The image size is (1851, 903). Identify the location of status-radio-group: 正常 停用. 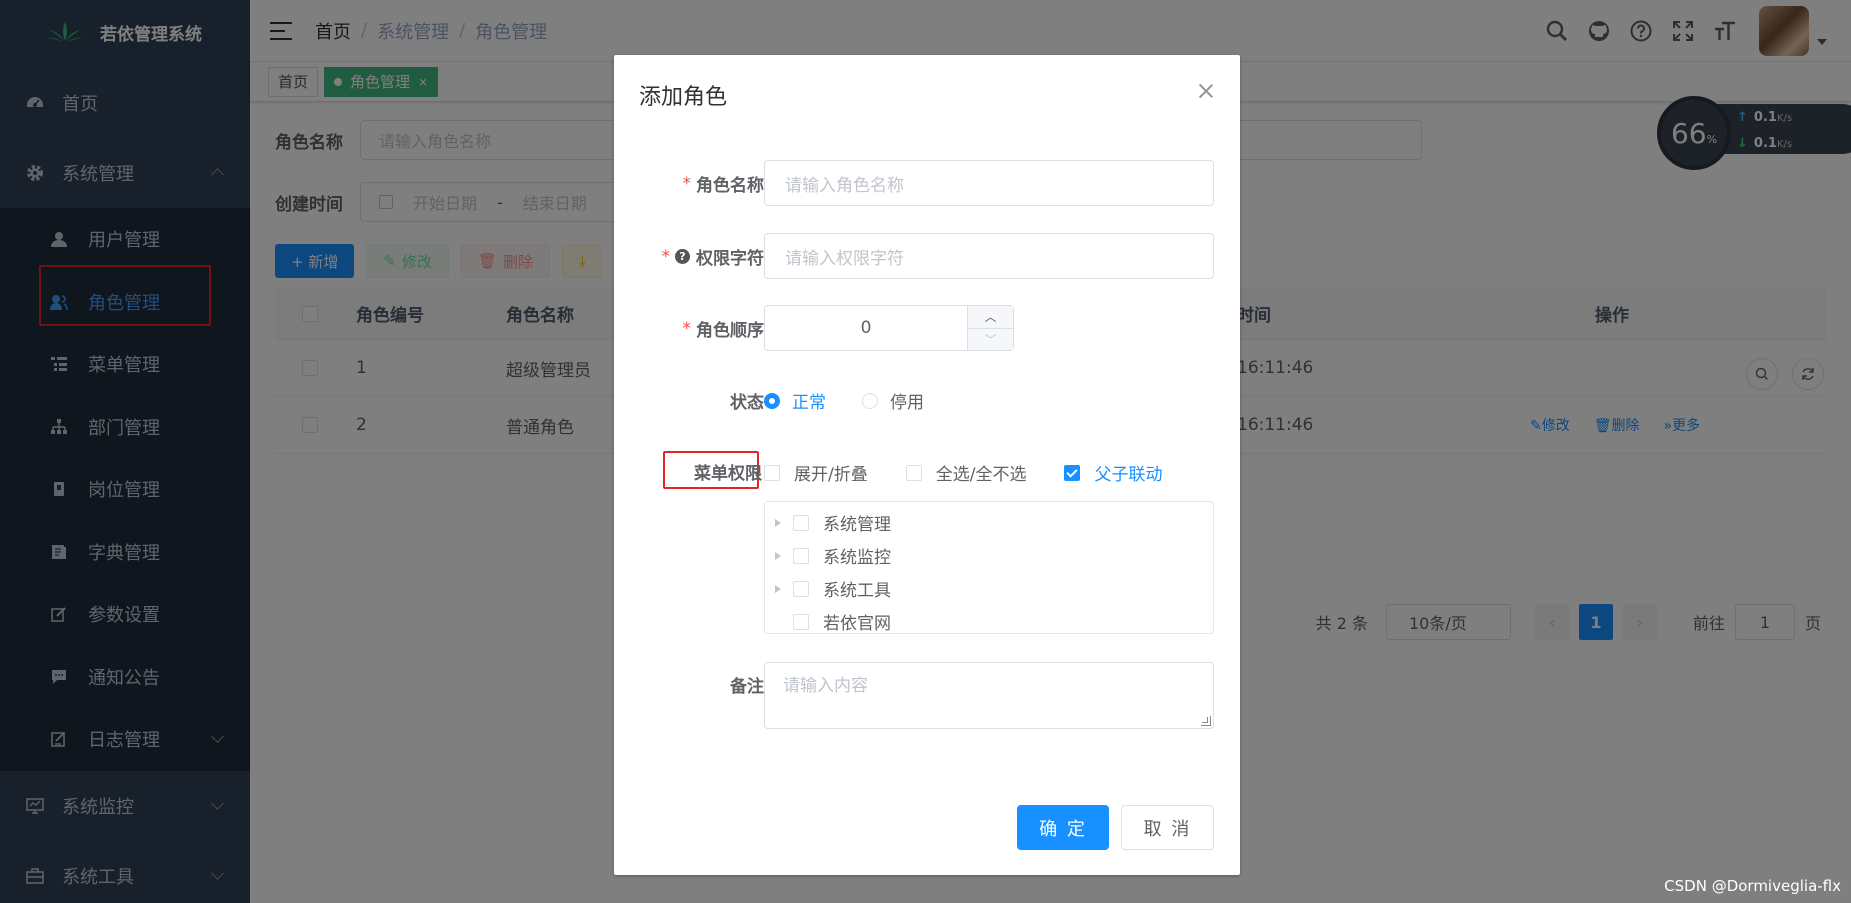
(862, 400).